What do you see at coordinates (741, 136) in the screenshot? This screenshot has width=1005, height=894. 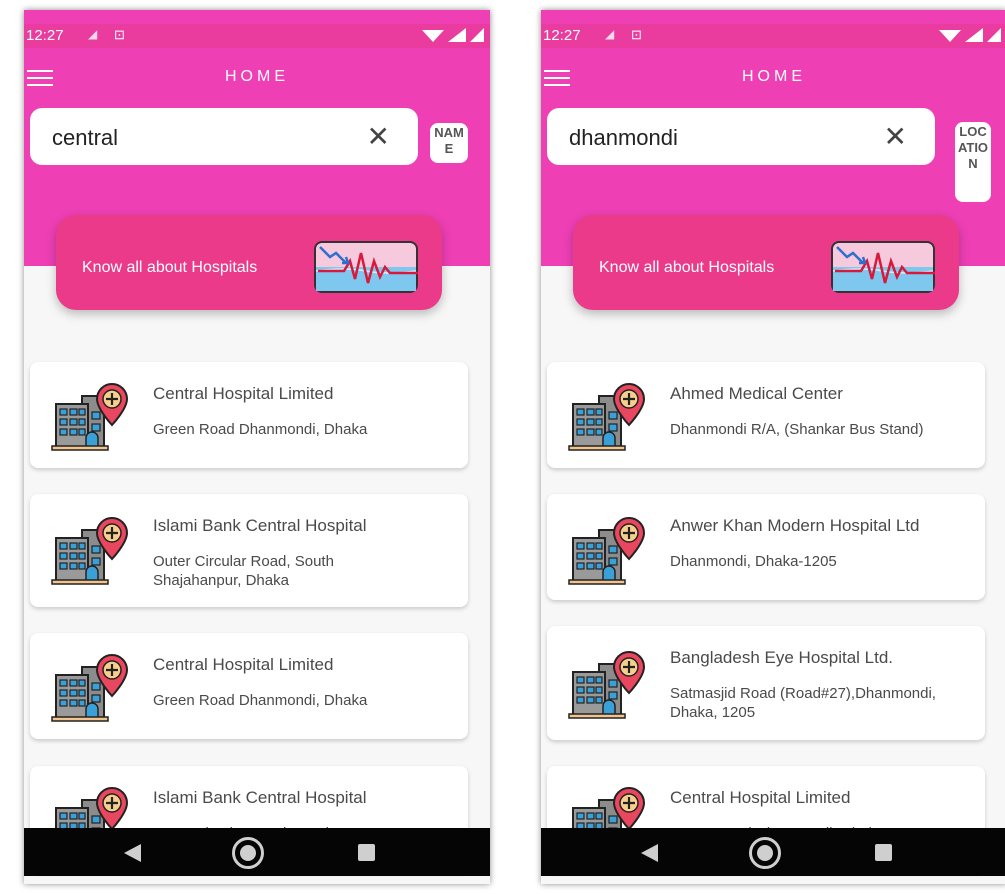 I see `search-input: dhanmondi ✕` at bounding box center [741, 136].